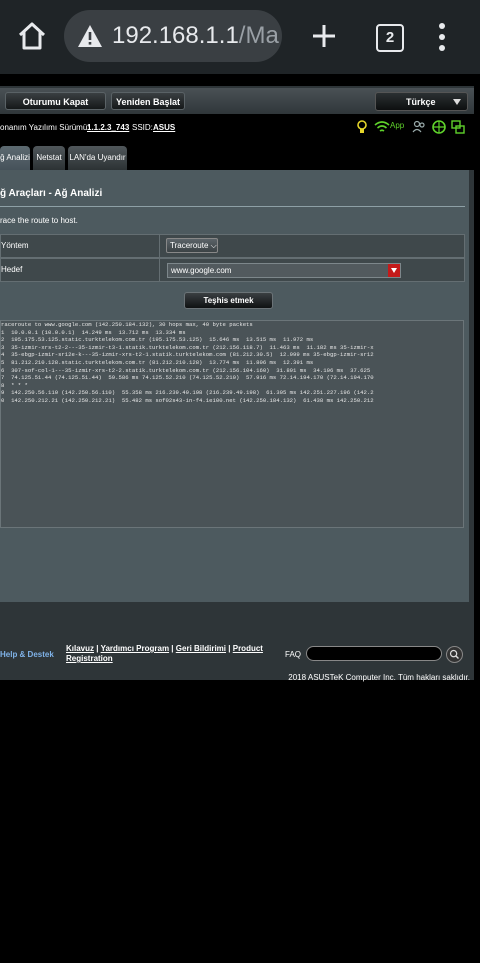 Image resolution: width=480 pixels, height=963 pixels. I want to click on logout-button: Oturumu Kapat, so click(55, 101).